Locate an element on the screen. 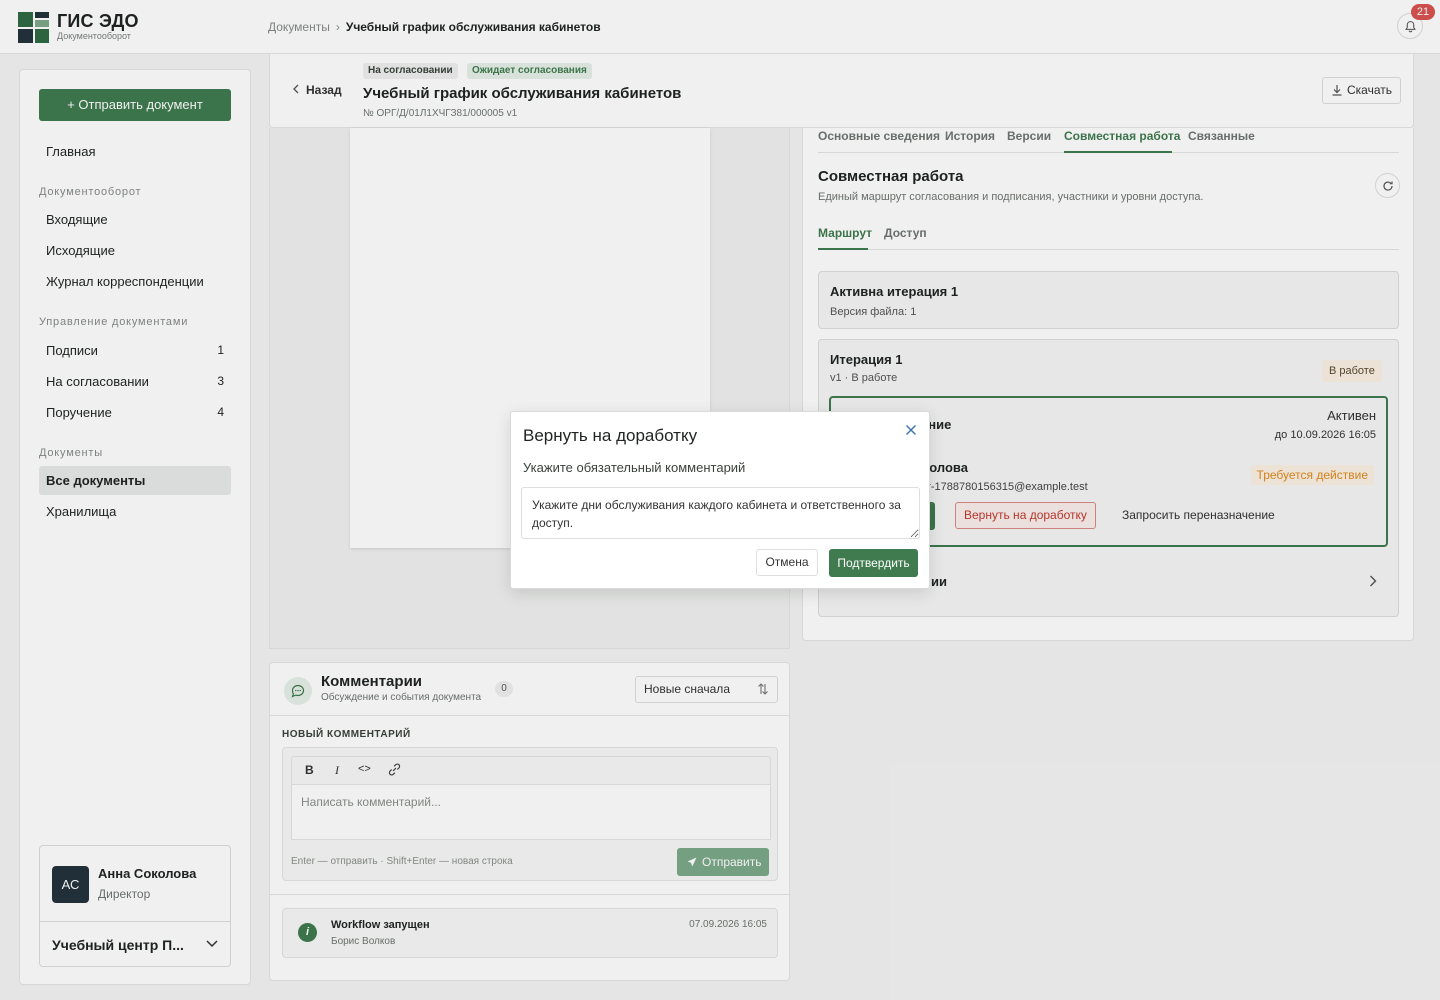  dialog-title: Вернуть на доработку is located at coordinates (610, 435).